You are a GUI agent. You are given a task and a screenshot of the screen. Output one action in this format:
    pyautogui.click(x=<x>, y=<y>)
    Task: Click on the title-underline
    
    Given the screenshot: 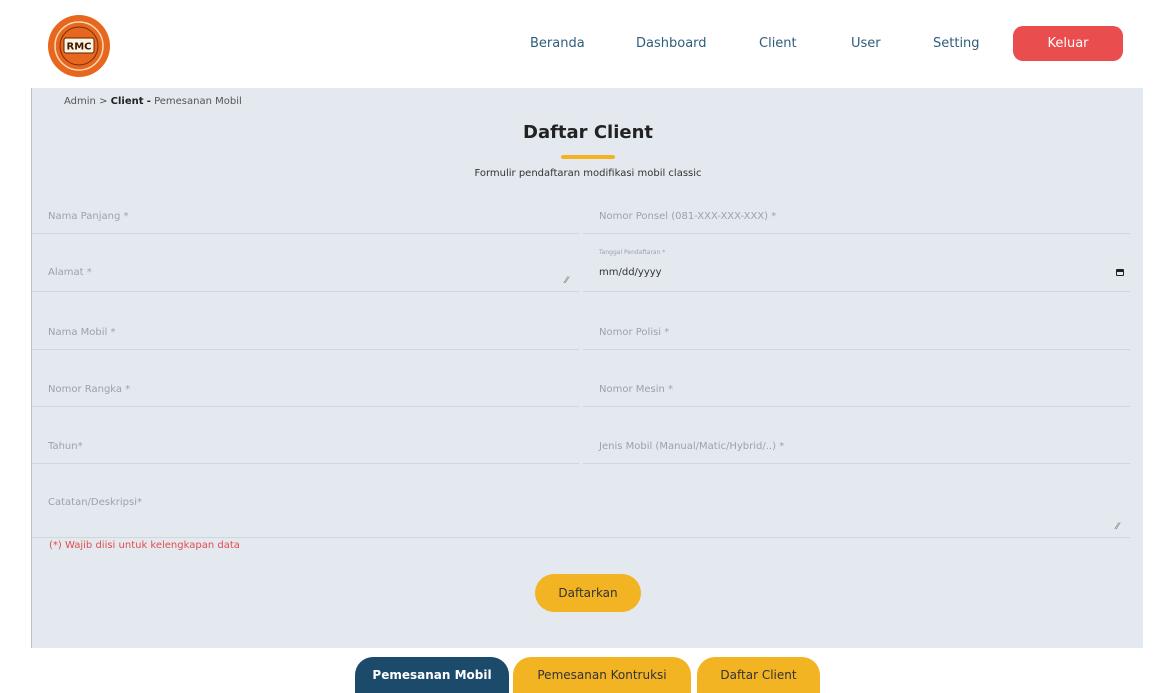 What is the action you would take?
    pyautogui.click(x=588, y=157)
    